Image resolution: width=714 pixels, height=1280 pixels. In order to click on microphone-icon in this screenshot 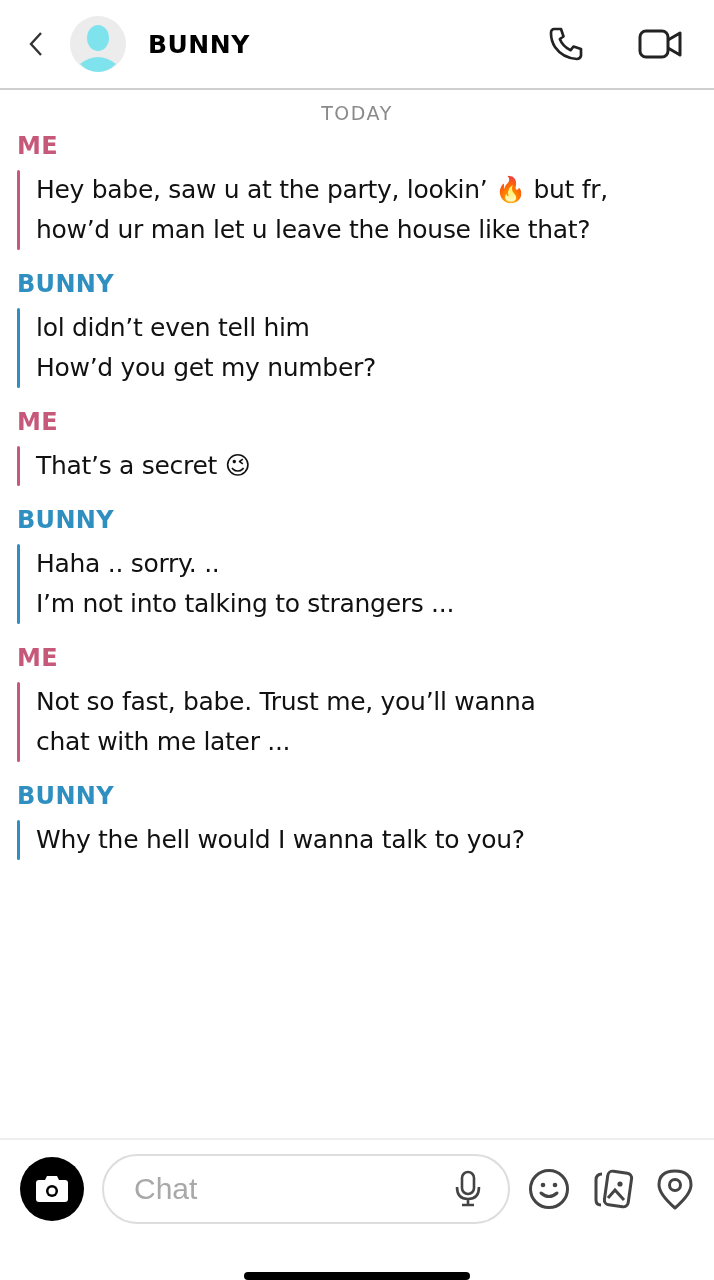, I will do `click(468, 1189)`.